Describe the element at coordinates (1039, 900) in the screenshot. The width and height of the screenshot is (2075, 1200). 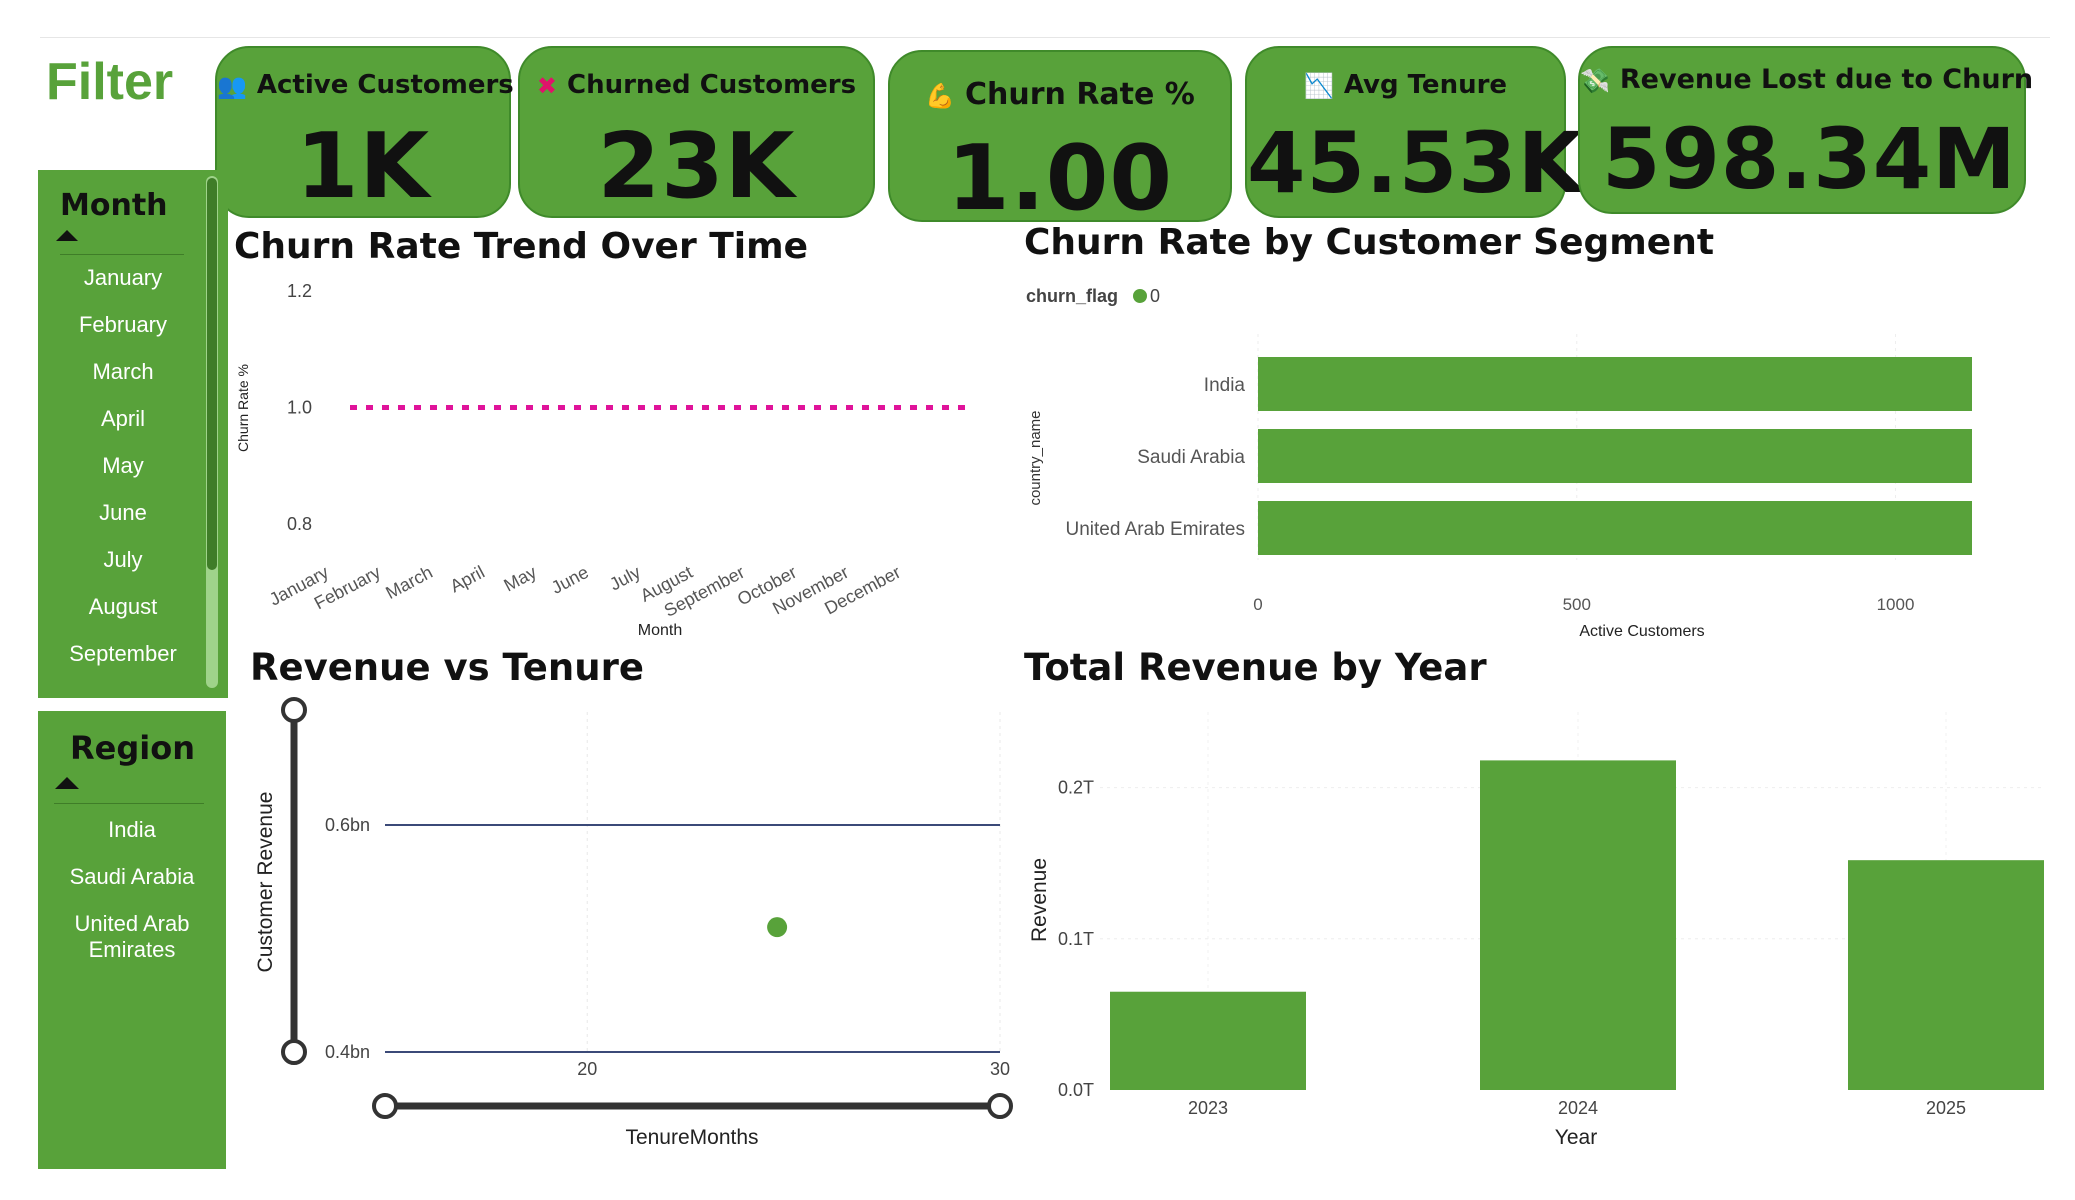
I see `y-axis-label: Revenue` at that location.